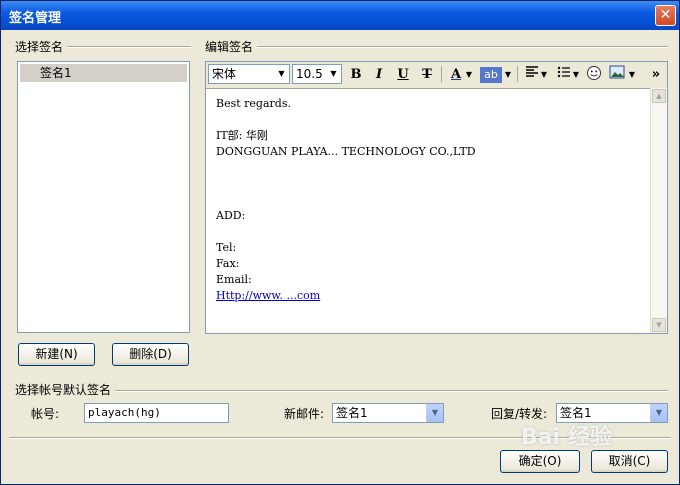  What do you see at coordinates (150, 354) in the screenshot?
I see `delete-signature-button: 删除(D)` at bounding box center [150, 354].